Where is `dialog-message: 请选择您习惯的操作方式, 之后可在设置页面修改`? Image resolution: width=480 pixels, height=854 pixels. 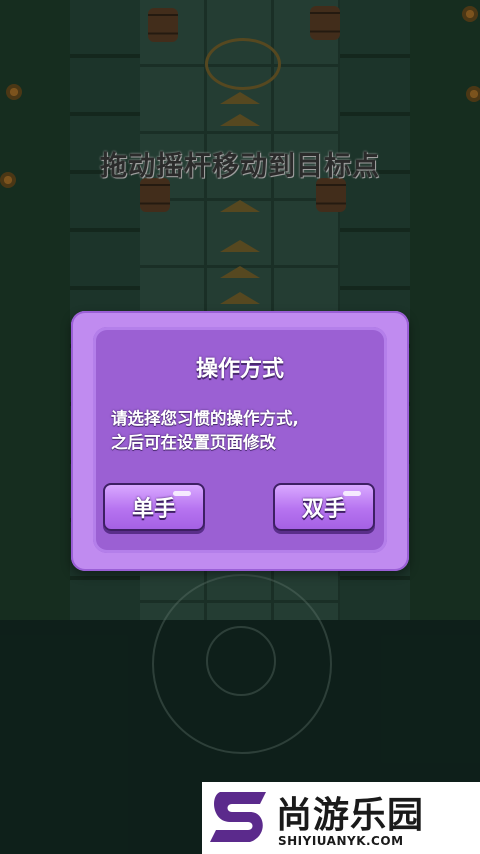
dialog-message: 请选择您习惯的操作方式, 之后可在设置页面修改 is located at coordinates (242, 431).